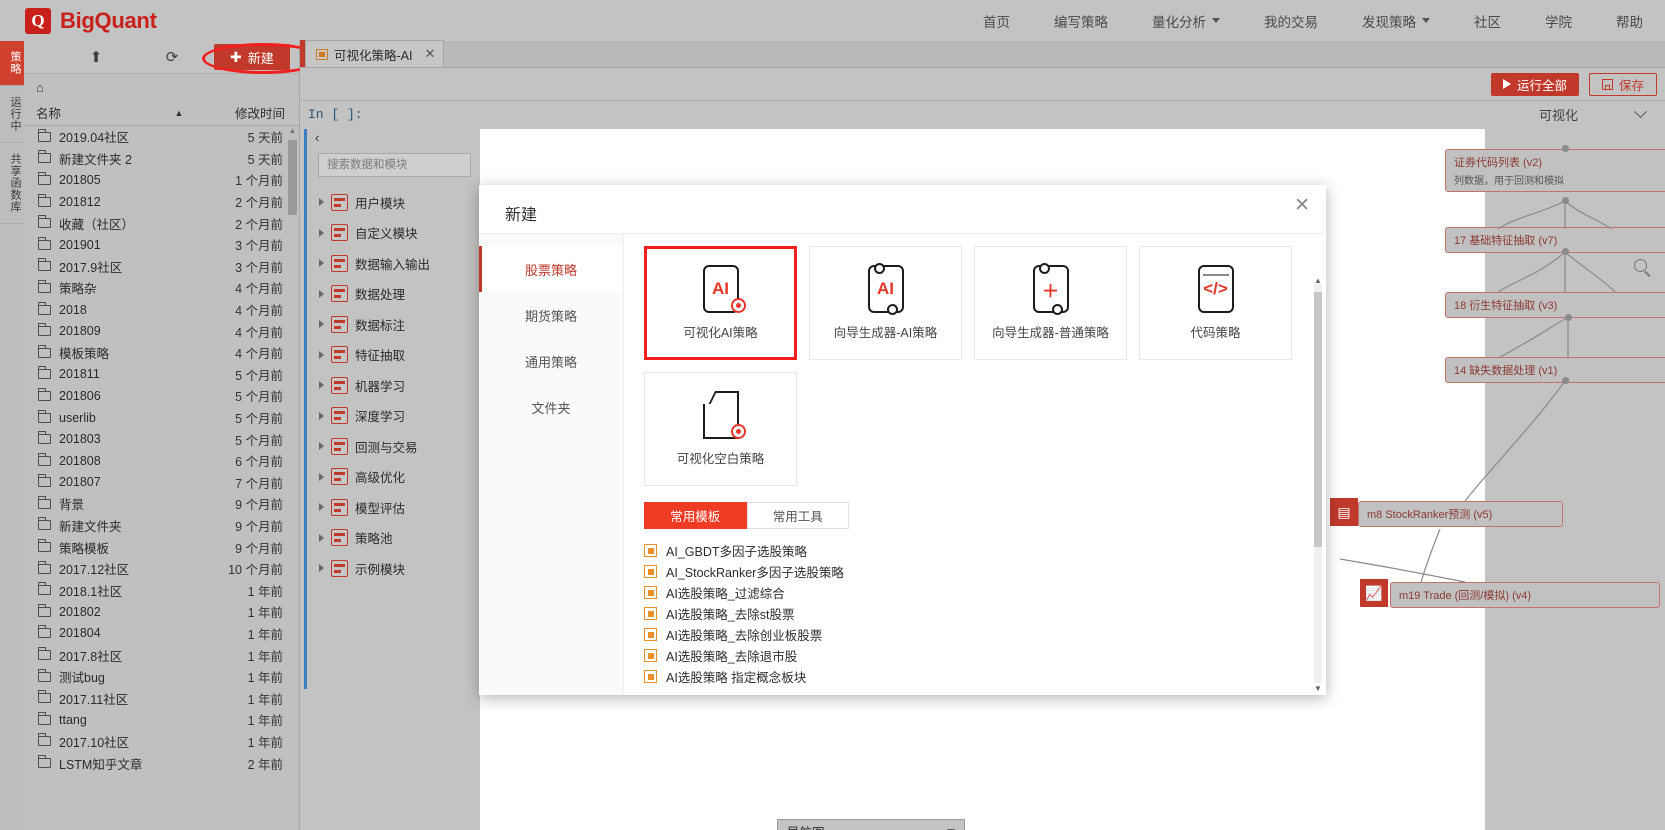 Image resolution: width=1665 pixels, height=830 pixels. I want to click on modal-title: 新建, so click(521, 215).